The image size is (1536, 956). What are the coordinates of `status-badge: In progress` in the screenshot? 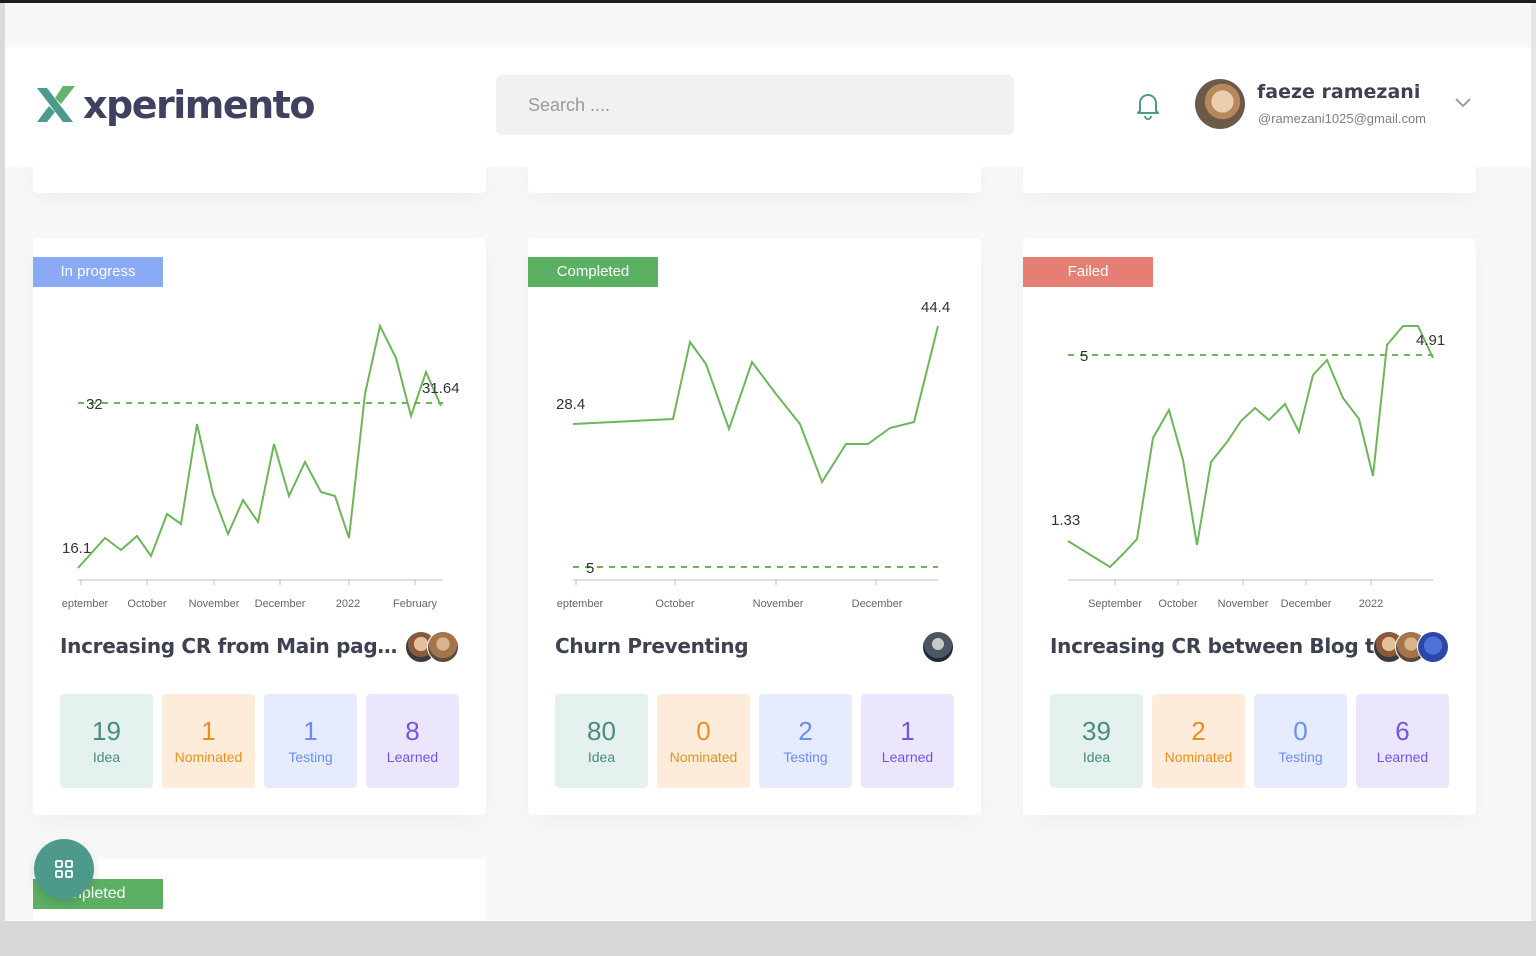 It's located at (98, 272).